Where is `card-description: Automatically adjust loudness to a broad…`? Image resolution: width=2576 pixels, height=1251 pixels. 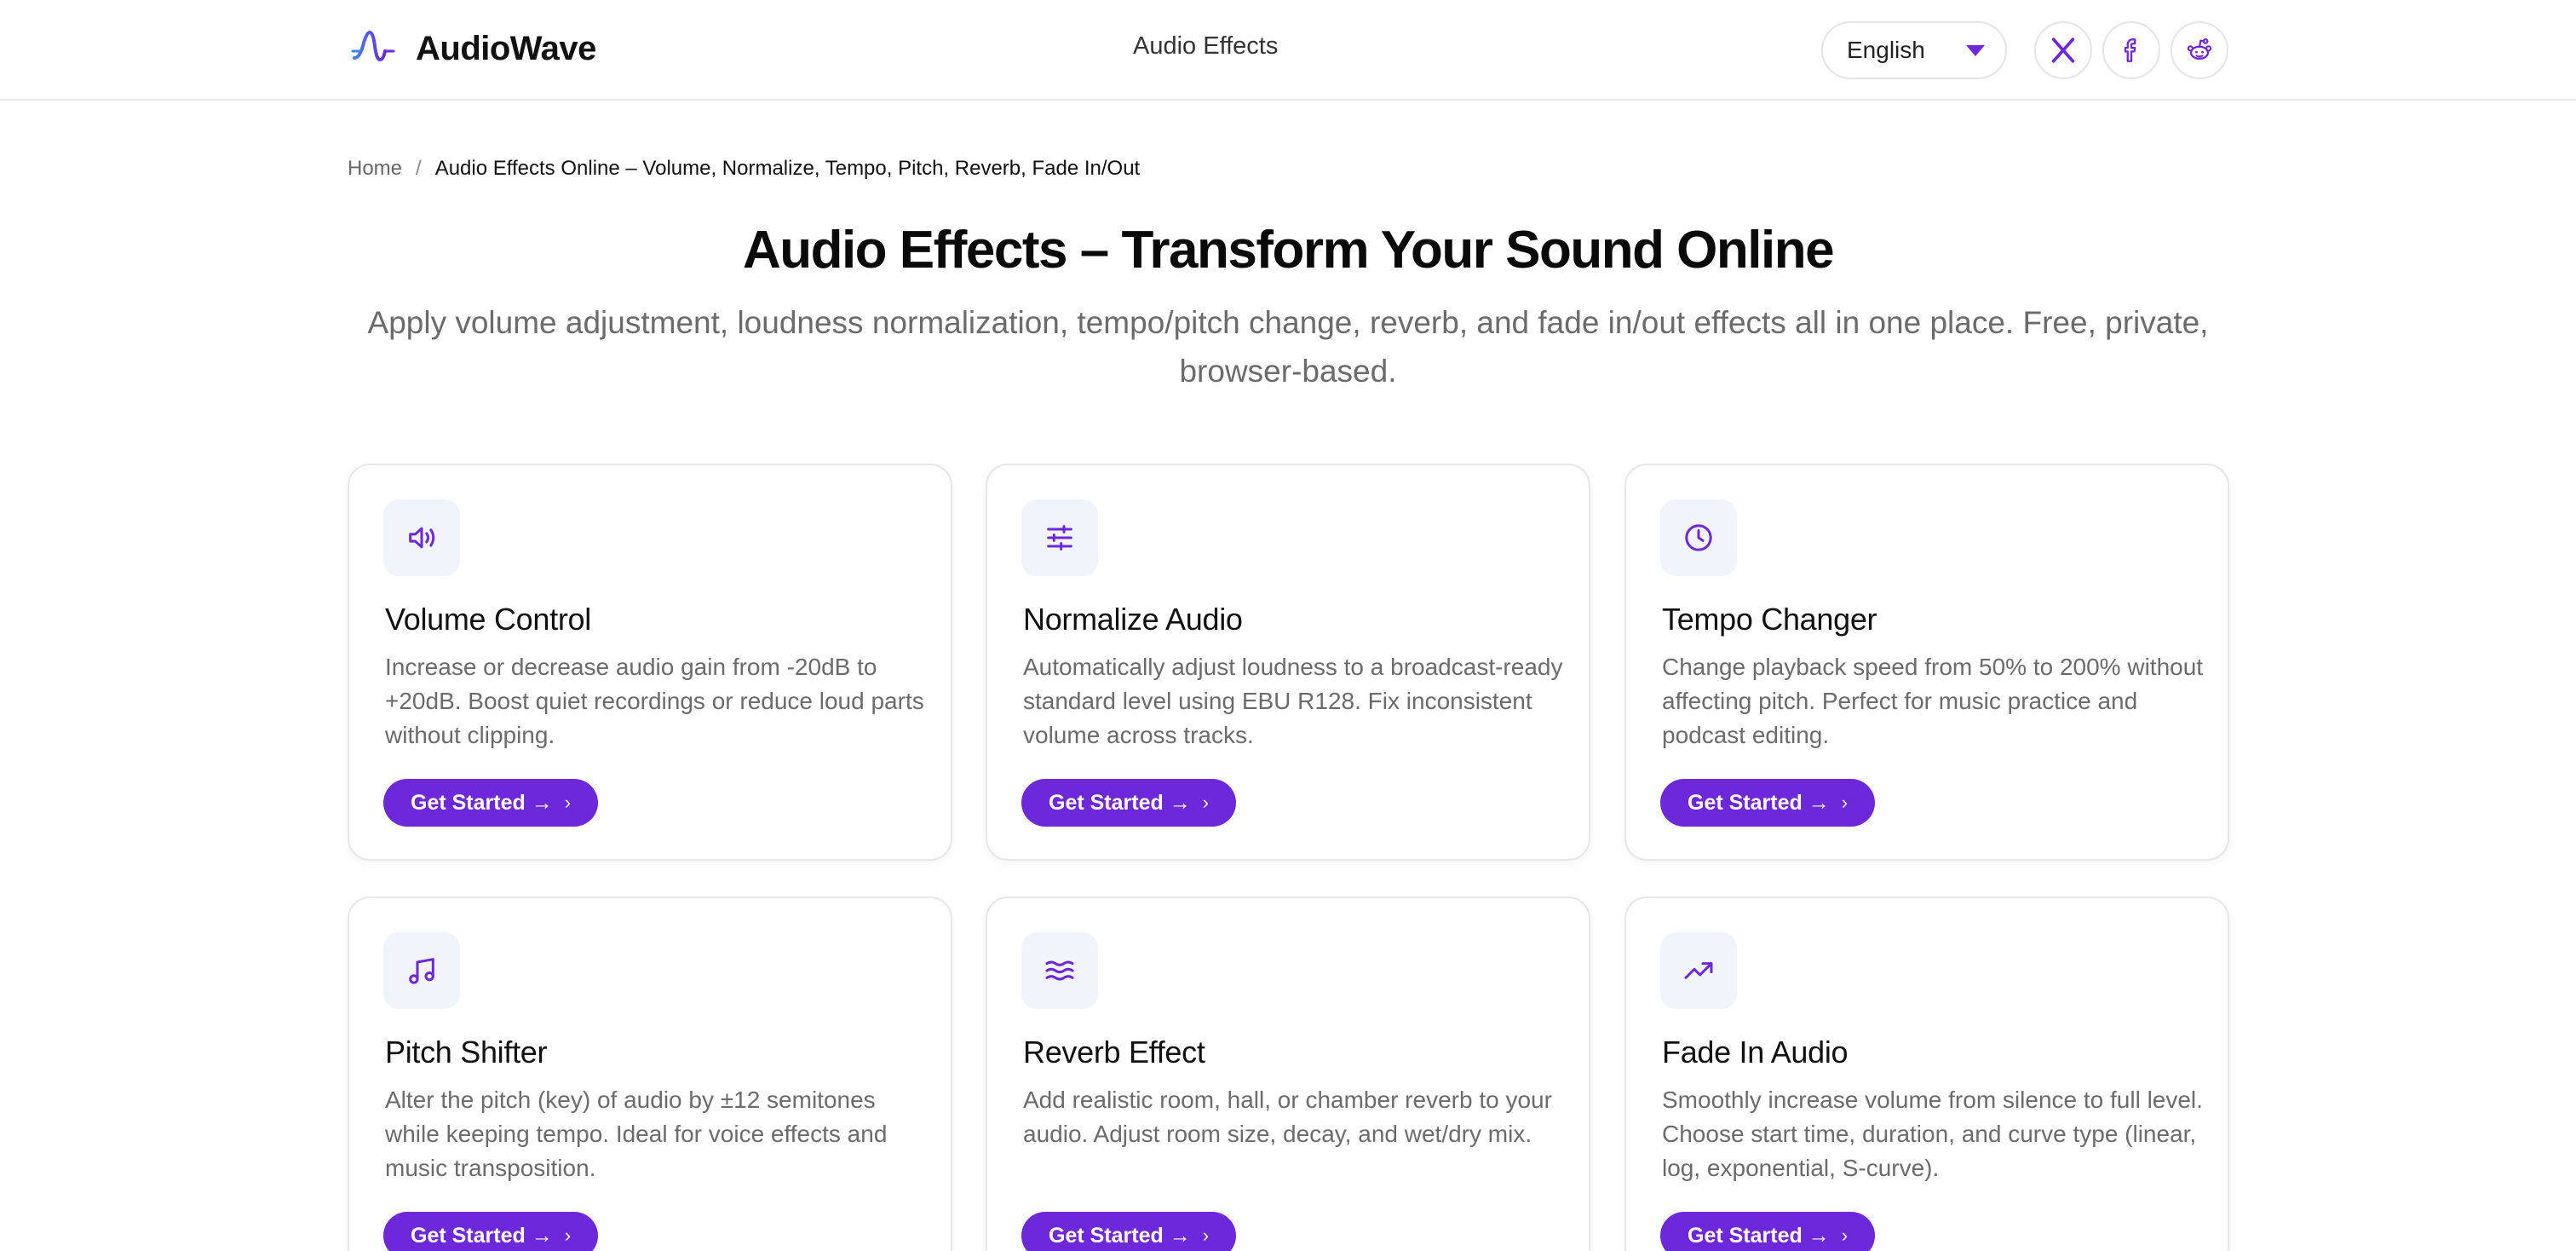 card-description: Automatically adjust loudness to a broad… is located at coordinates (1293, 701).